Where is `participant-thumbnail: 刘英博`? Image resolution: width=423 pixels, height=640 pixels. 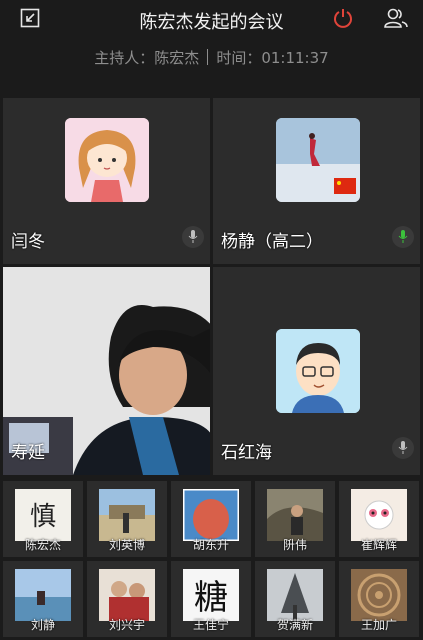 participant-thumbnail: 刘英博 is located at coordinates (127, 519).